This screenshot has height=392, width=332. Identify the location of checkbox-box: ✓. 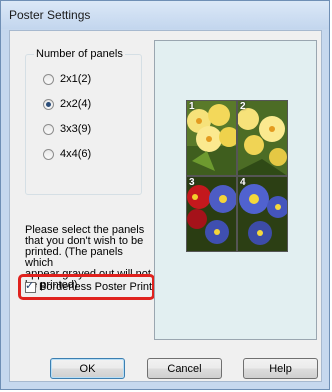
(30, 286).